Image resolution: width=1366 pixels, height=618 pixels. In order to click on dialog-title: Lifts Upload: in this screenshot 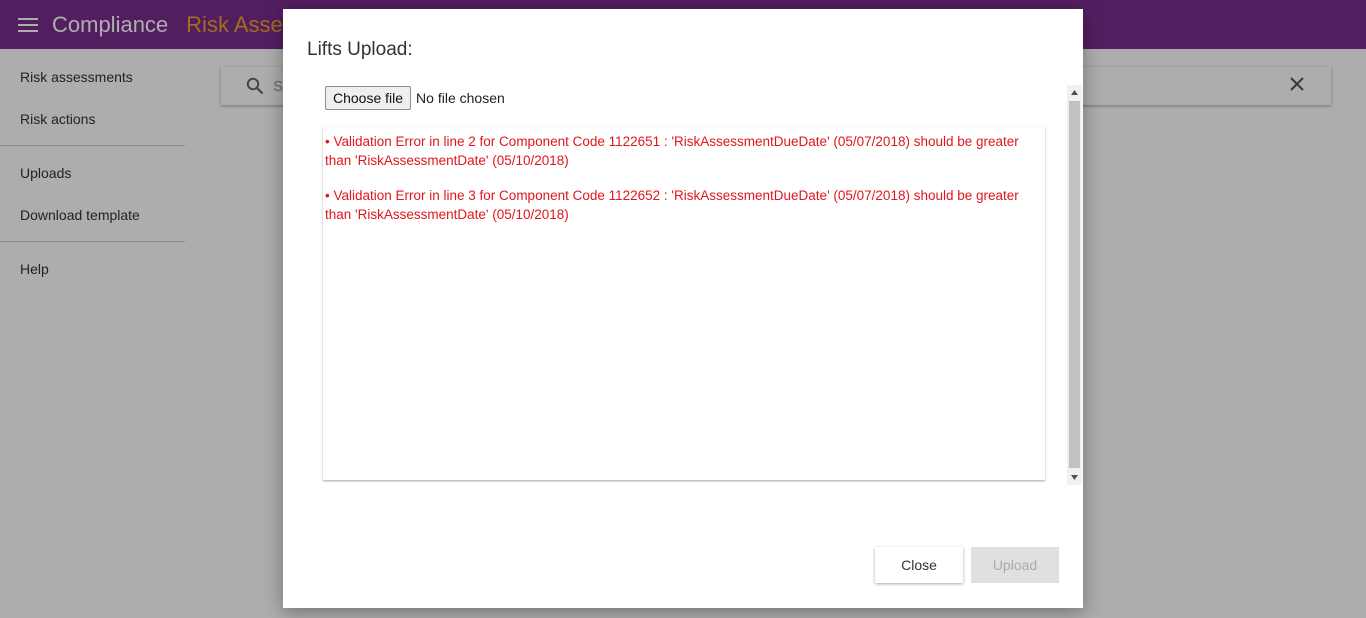, I will do `click(360, 49)`.